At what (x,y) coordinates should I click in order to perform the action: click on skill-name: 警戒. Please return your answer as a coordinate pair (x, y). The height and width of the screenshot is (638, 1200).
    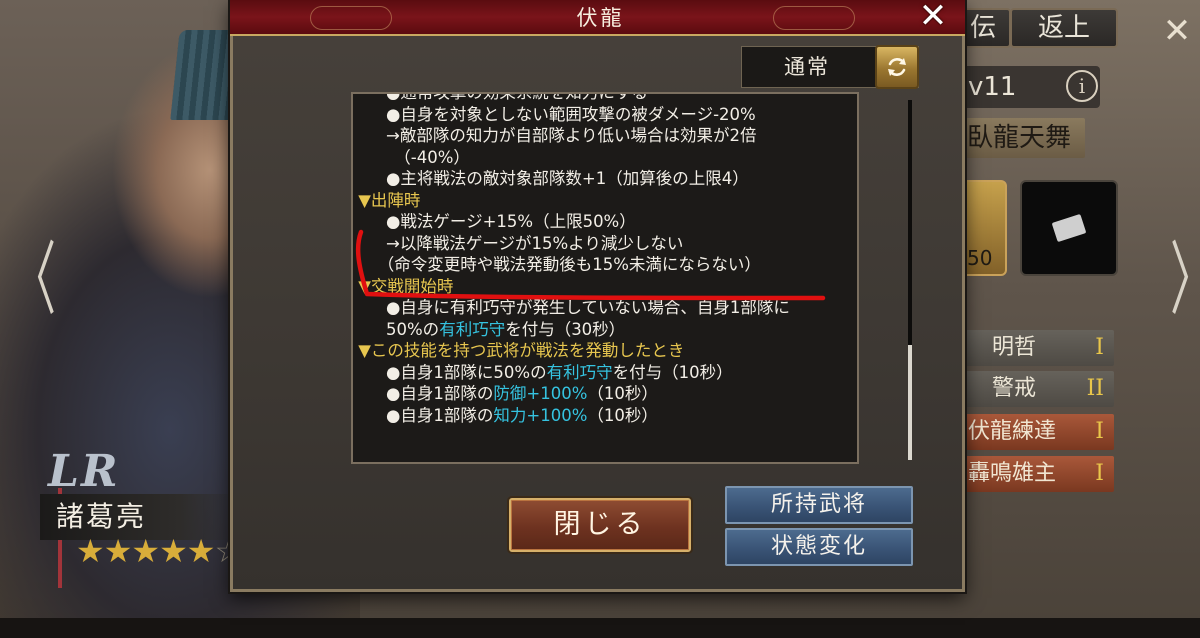
    Looking at the image, I should click on (1014, 388).